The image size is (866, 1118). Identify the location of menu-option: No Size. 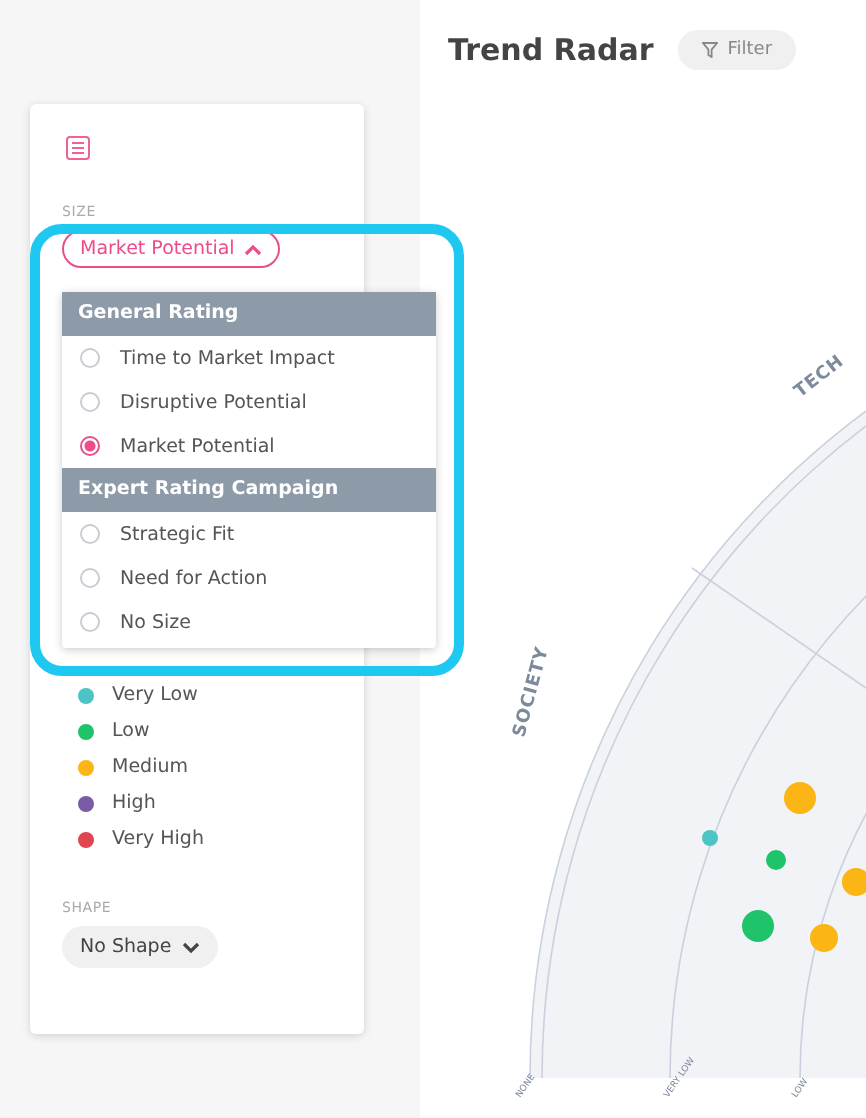
(249, 622).